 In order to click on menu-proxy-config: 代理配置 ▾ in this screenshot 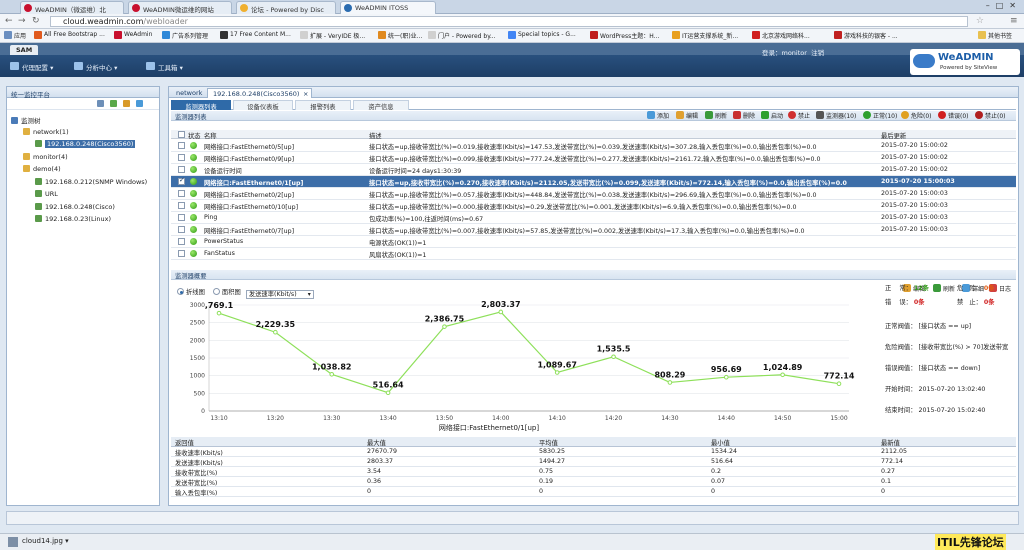, I will do `click(31, 67)`.